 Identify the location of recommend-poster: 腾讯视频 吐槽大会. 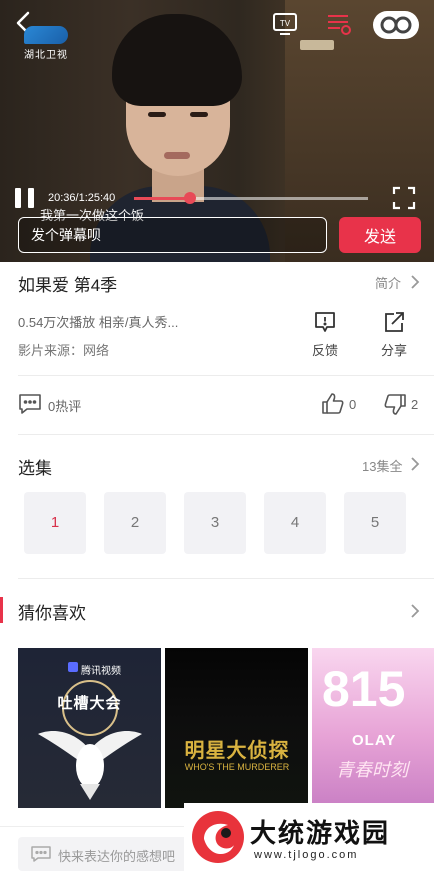
(89, 728).